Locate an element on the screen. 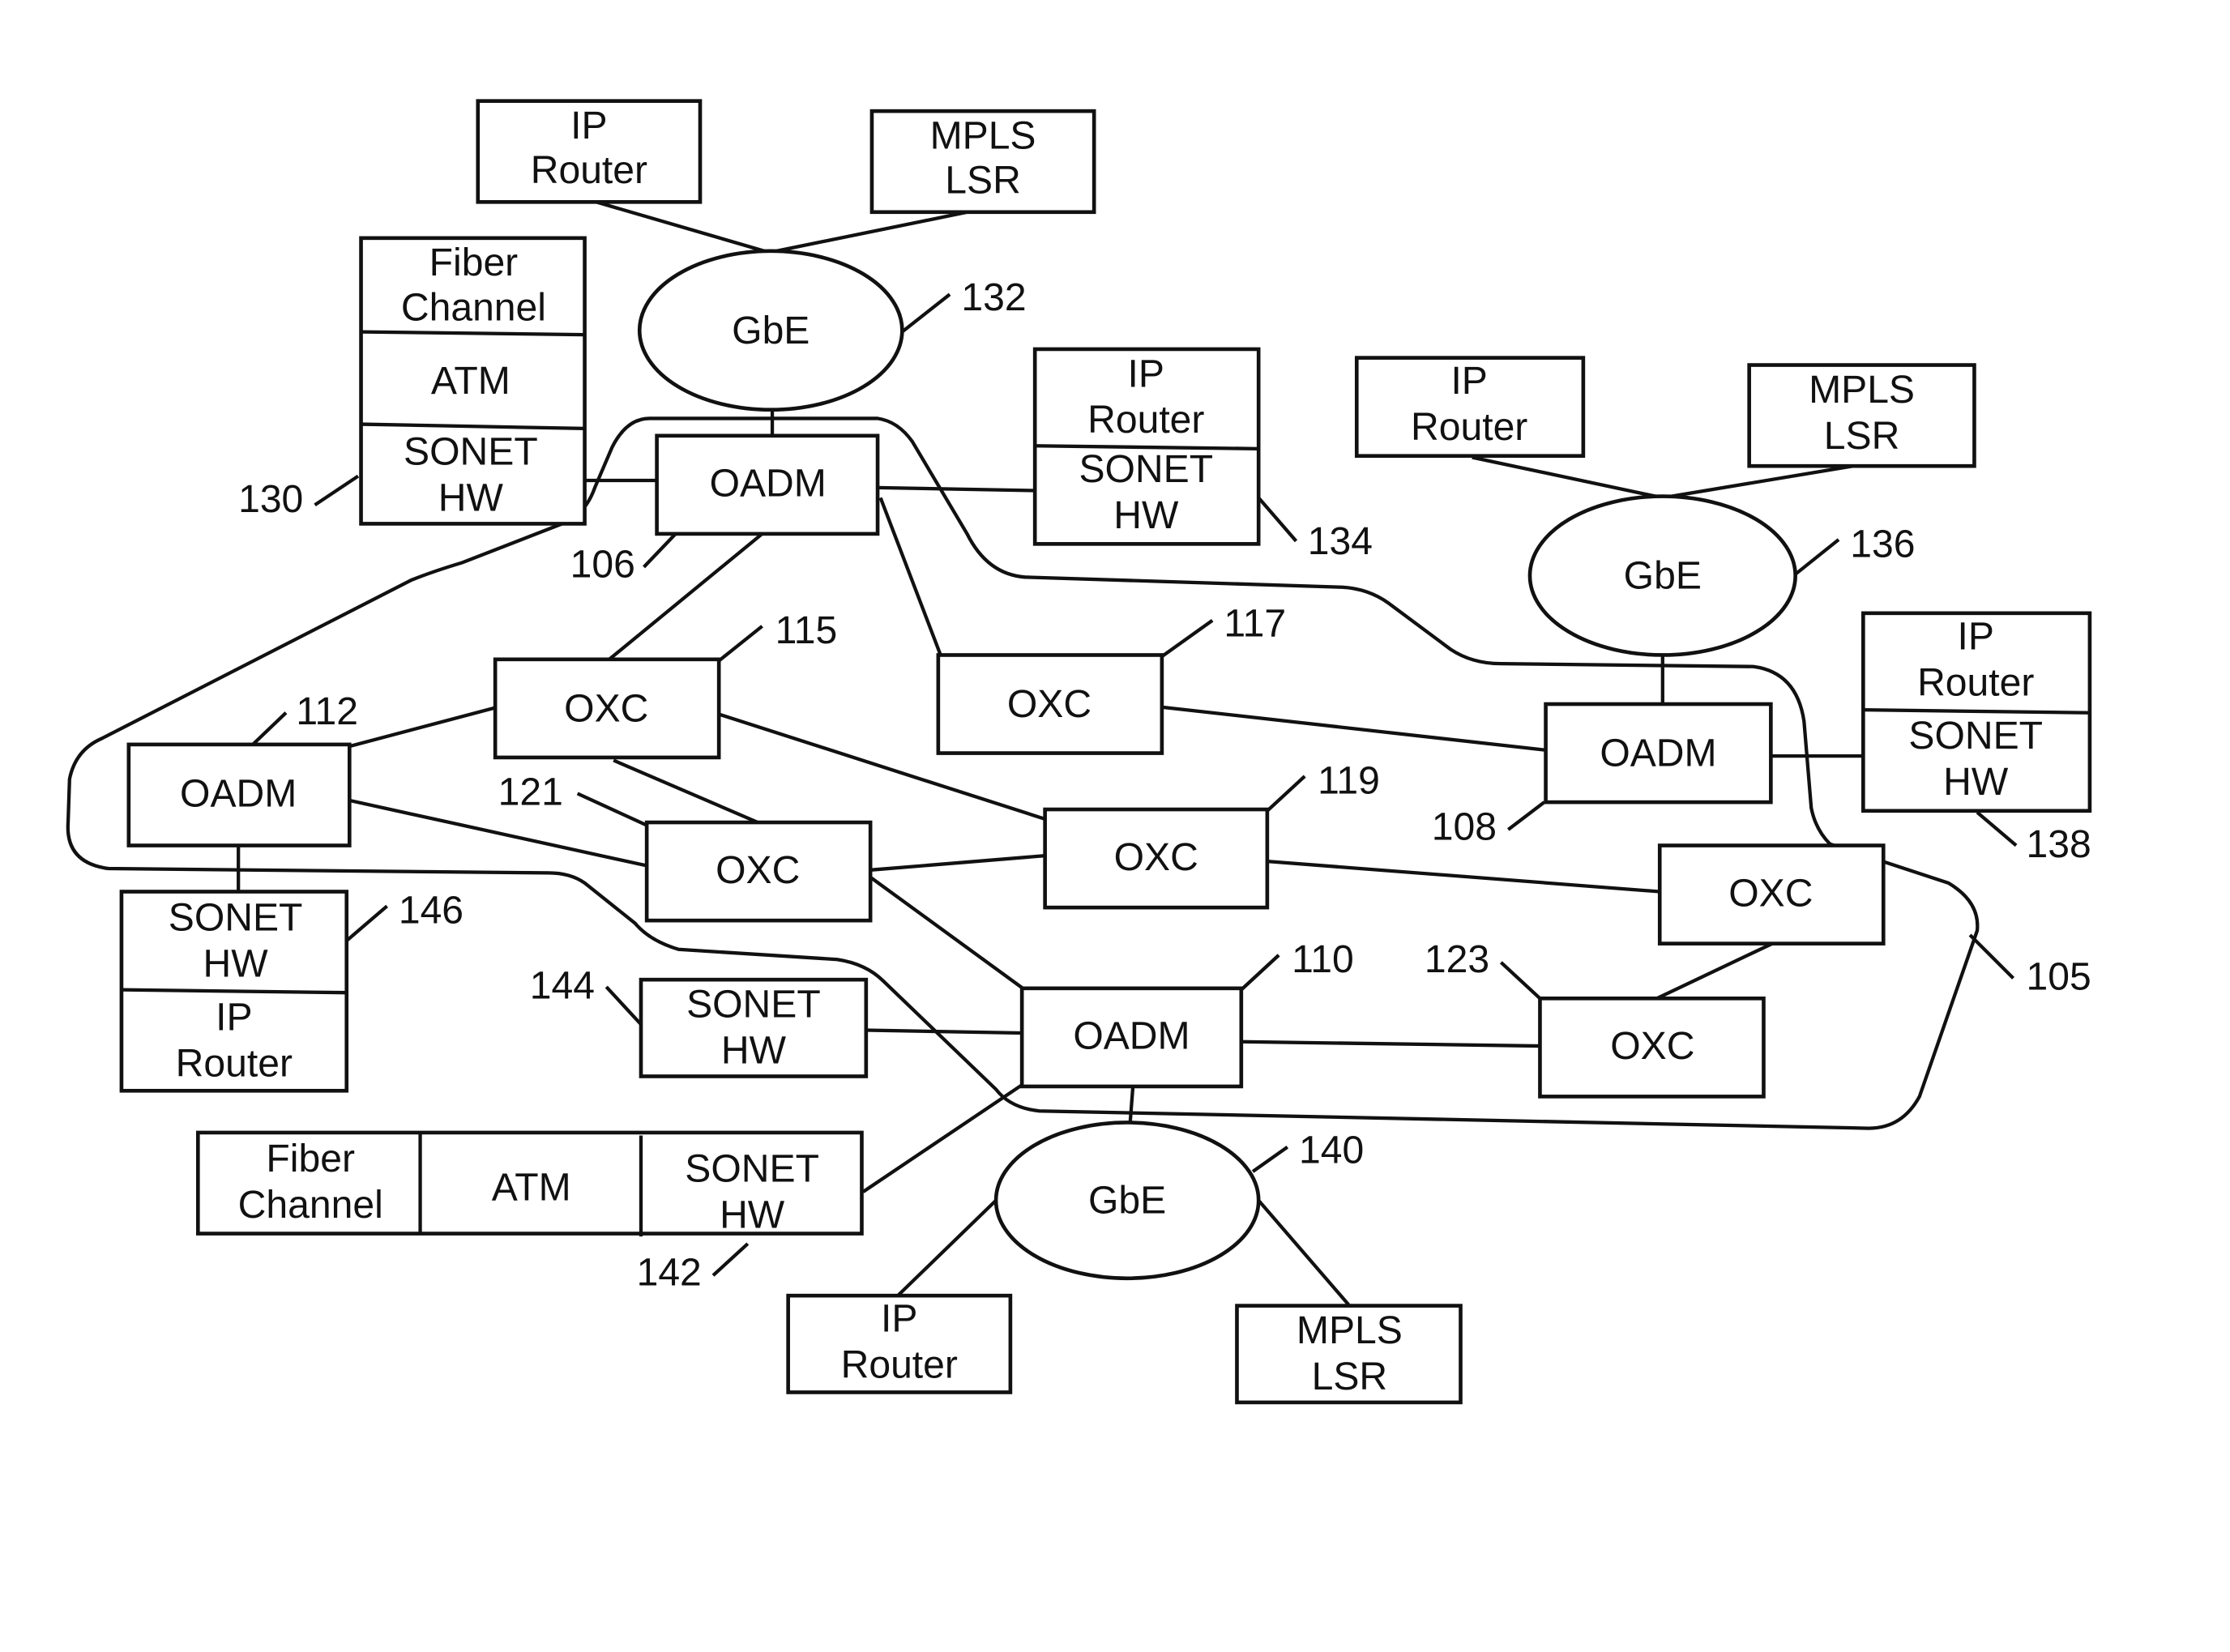 This screenshot has width=2230, height=1652. svg-text: 140 is located at coordinates (1331, 1150).